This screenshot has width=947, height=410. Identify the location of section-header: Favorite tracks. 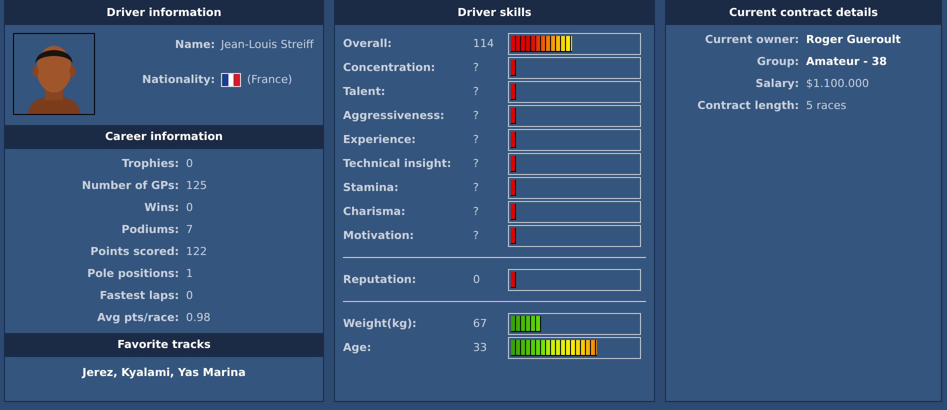
(164, 345).